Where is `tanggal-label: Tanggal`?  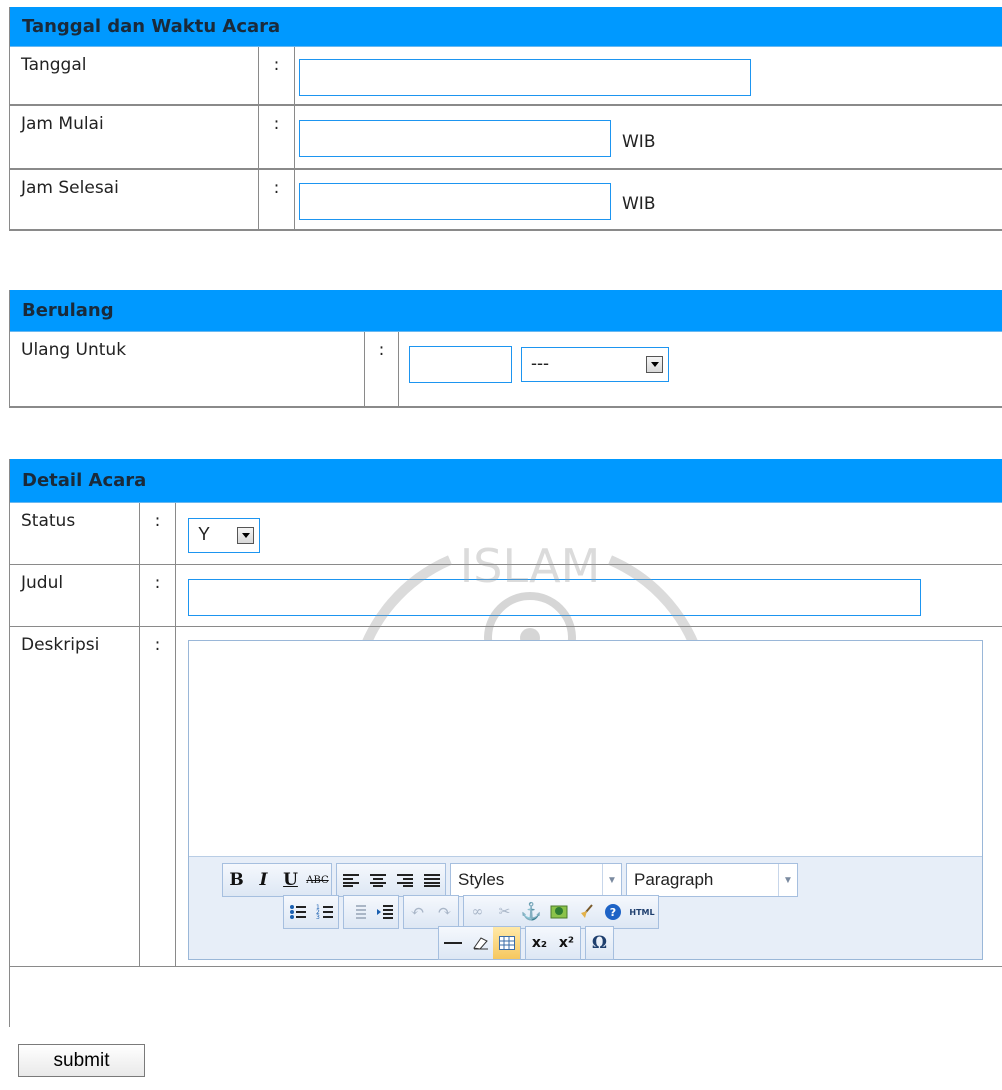
tanggal-label: Tanggal is located at coordinates (134, 75).